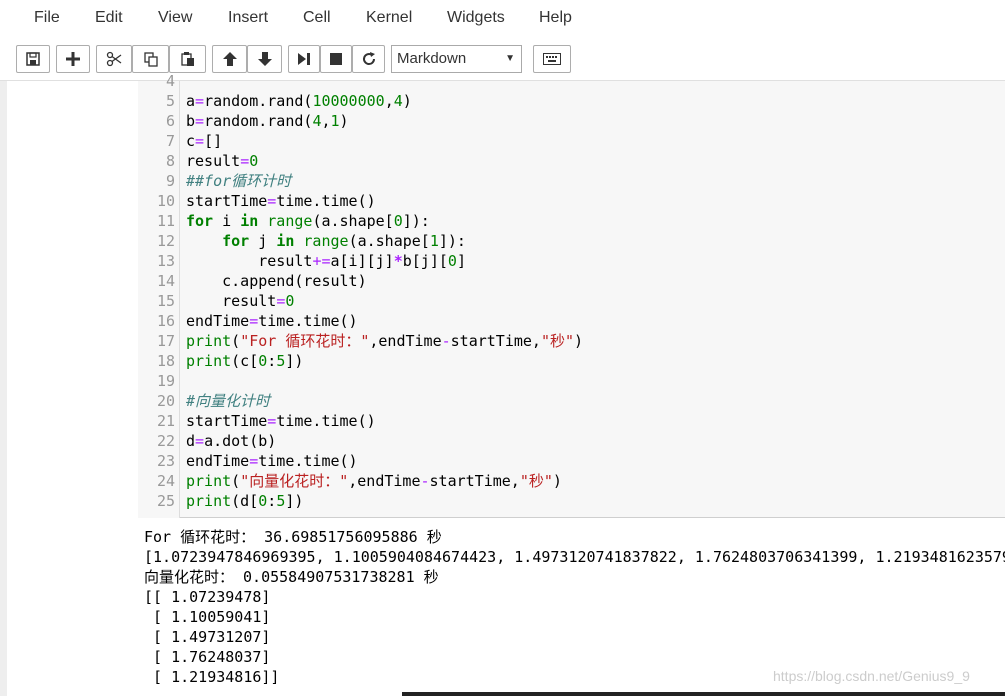 The height and width of the screenshot is (696, 1005). I want to click on stop-icon, so click(336, 59).